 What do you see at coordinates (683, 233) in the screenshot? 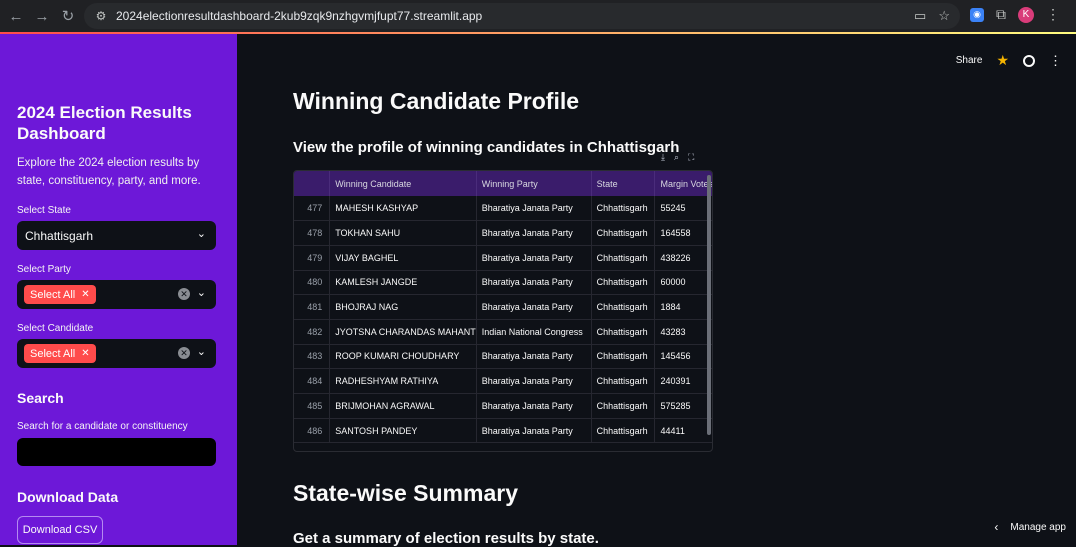
I see `table-cell: 164558` at bounding box center [683, 233].